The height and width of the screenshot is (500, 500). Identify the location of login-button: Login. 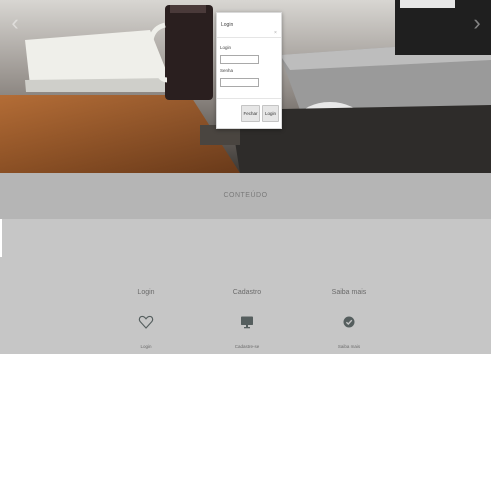
(270, 113).